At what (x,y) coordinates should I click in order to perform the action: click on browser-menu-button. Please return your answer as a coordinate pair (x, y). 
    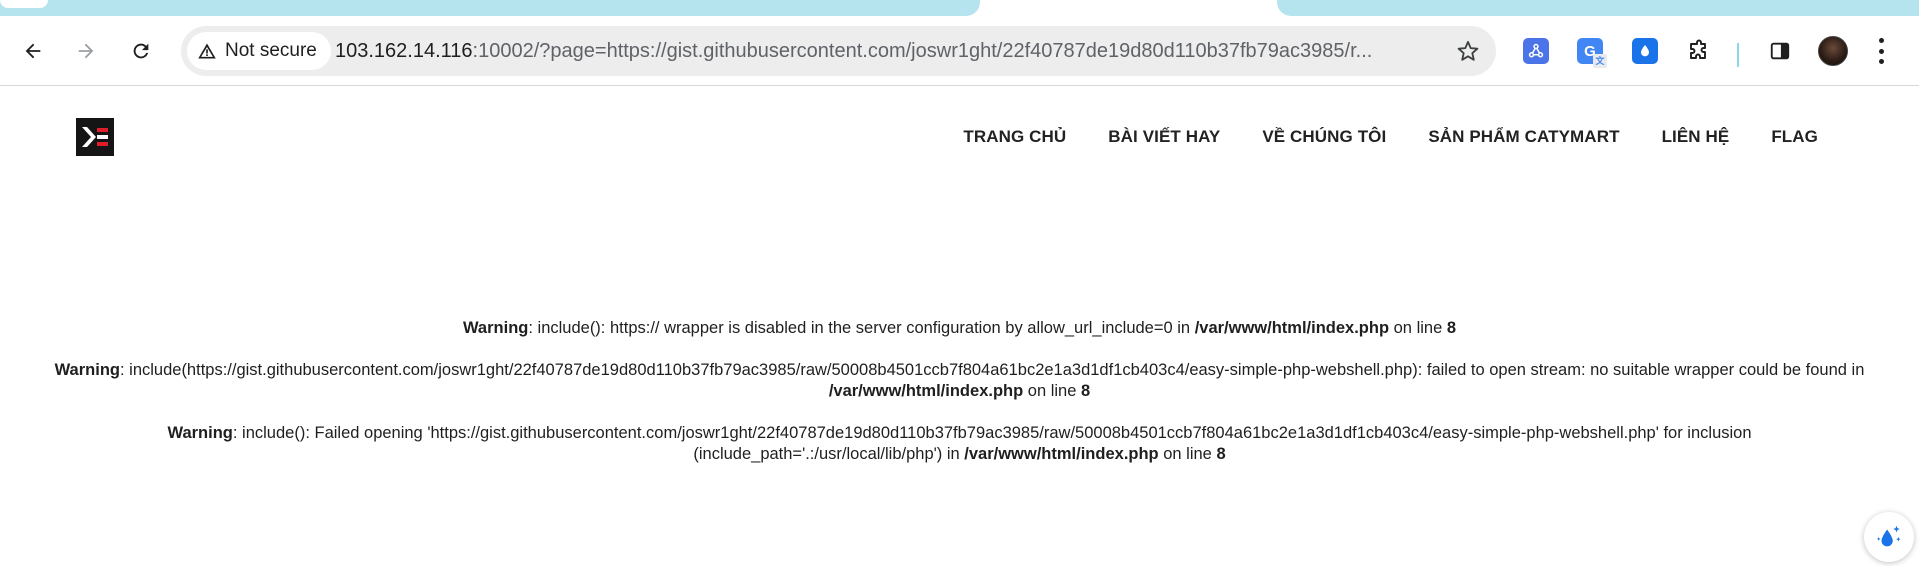
    Looking at the image, I should click on (1881, 51).